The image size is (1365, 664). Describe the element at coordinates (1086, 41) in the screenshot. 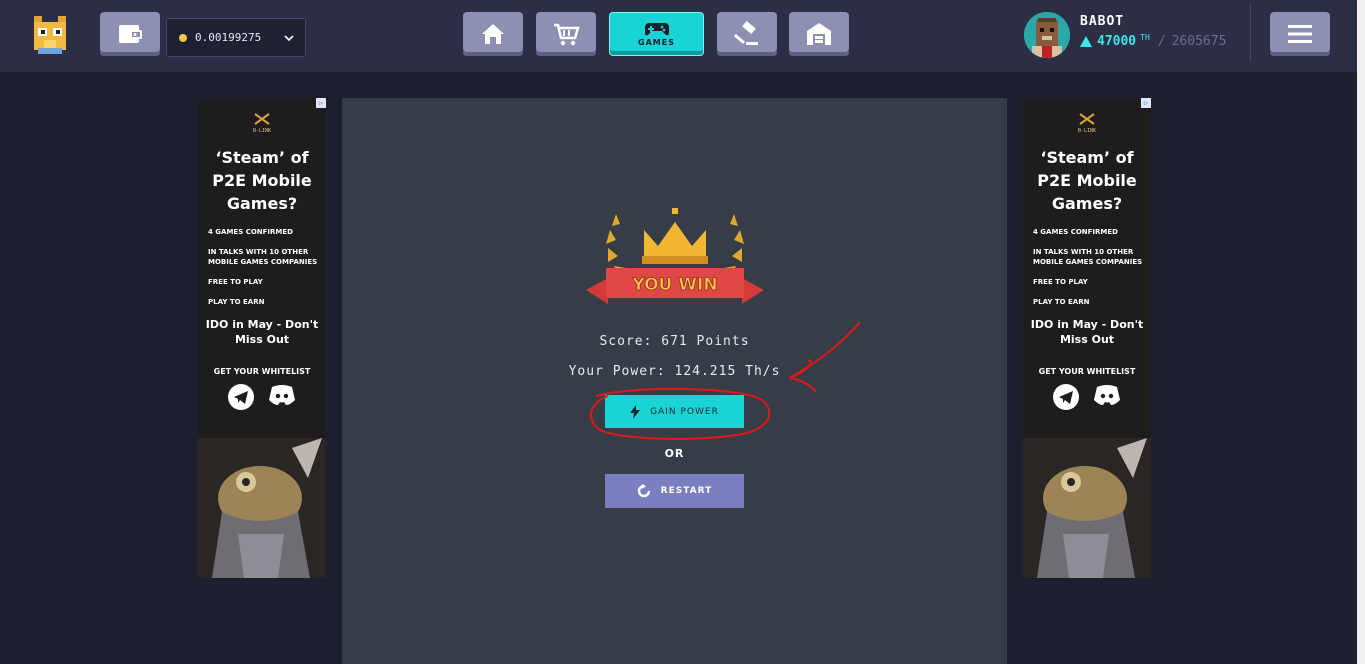

I see `triangle-up-icon` at that location.